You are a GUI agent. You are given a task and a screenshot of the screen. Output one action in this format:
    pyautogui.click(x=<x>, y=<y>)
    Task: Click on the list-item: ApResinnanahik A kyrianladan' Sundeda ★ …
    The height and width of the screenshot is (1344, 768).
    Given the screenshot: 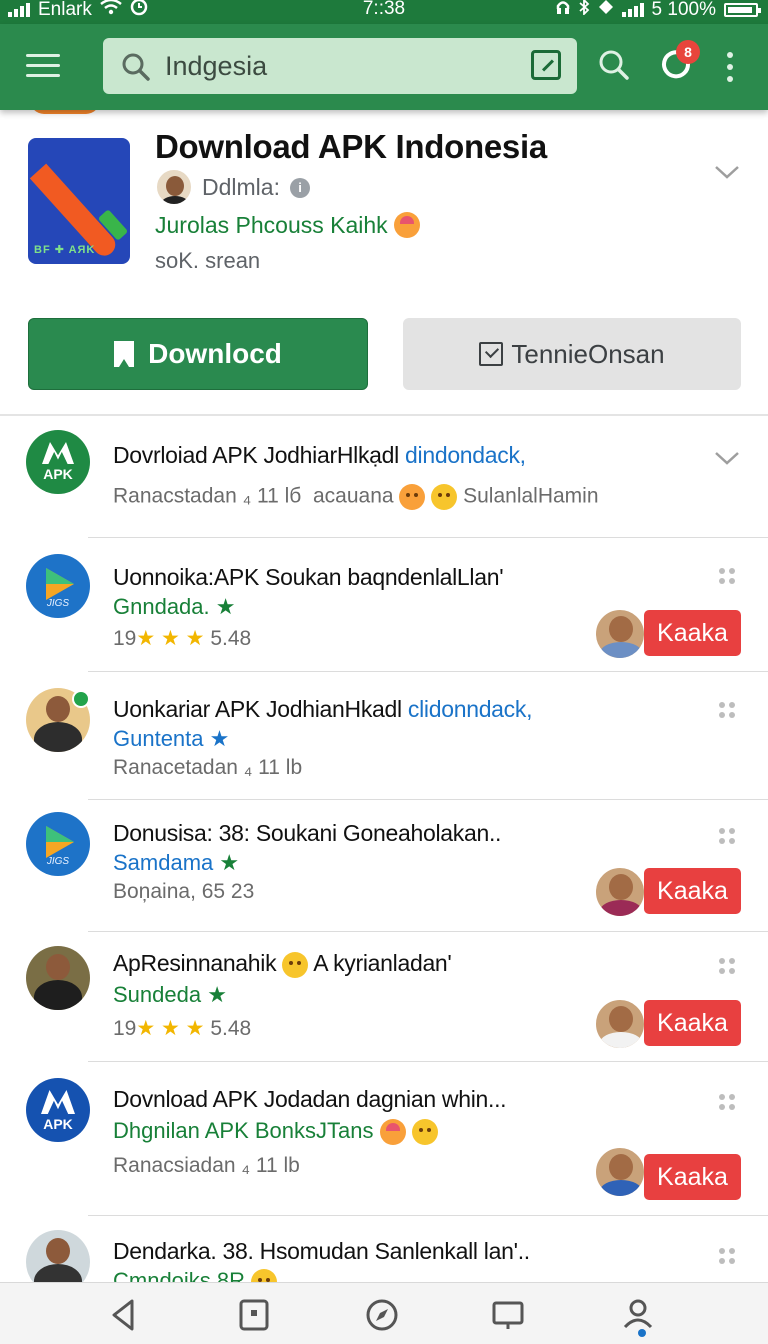 What is the action you would take?
    pyautogui.click(x=384, y=997)
    